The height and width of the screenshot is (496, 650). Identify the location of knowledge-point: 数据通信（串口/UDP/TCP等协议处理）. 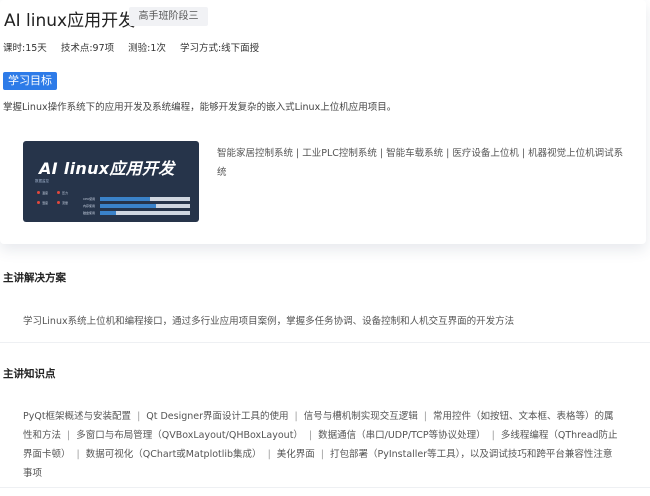
(402, 435).